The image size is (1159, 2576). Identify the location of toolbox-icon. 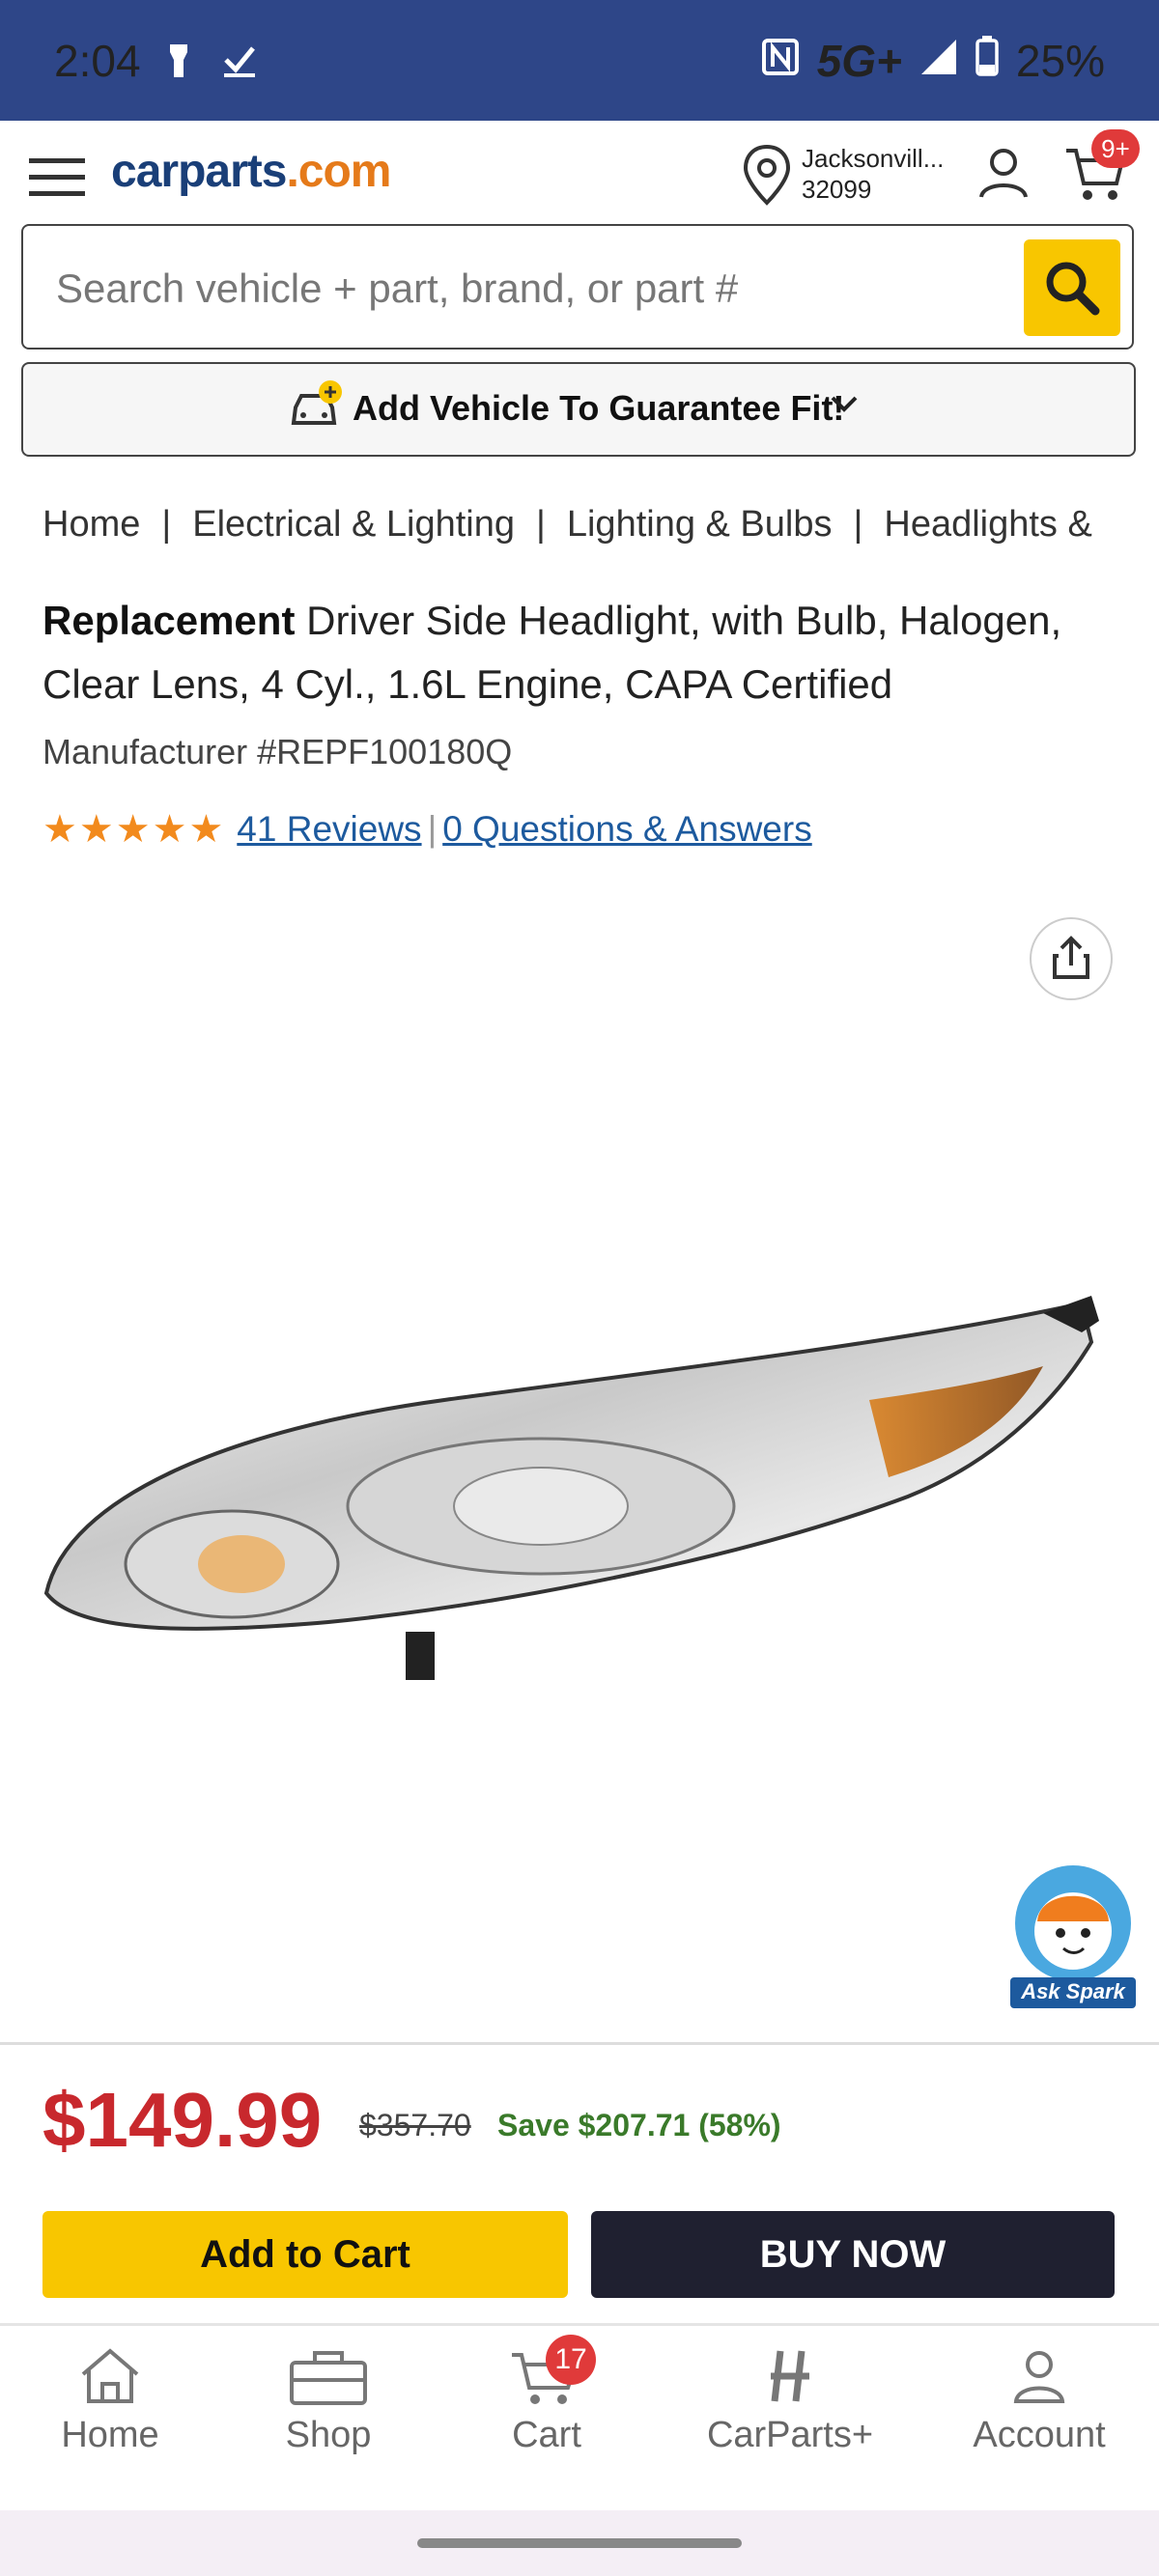
(328, 2378).